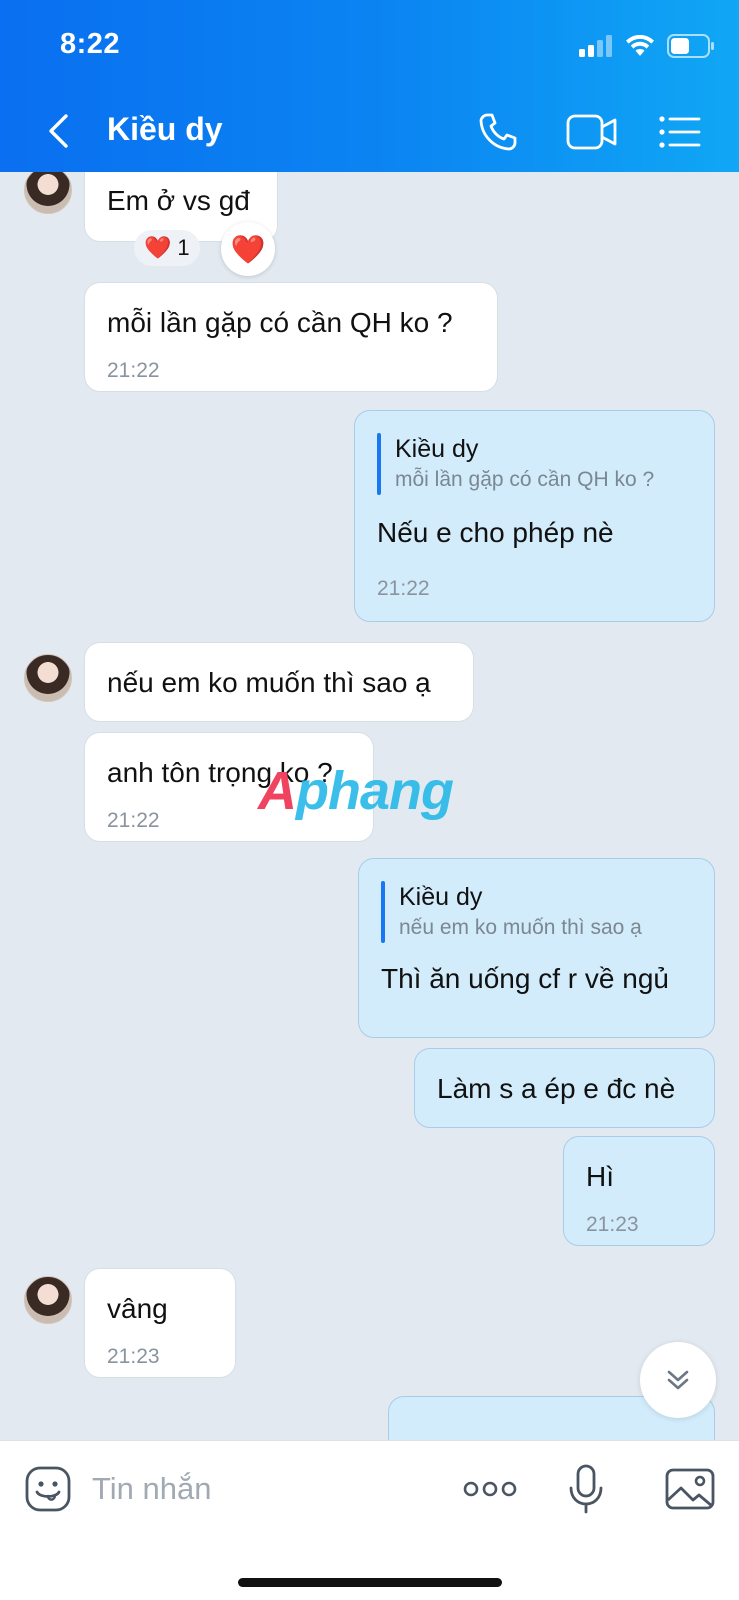 The width and height of the screenshot is (739, 1600). Describe the element at coordinates (595, 46) in the screenshot. I see `signal-icon` at that location.